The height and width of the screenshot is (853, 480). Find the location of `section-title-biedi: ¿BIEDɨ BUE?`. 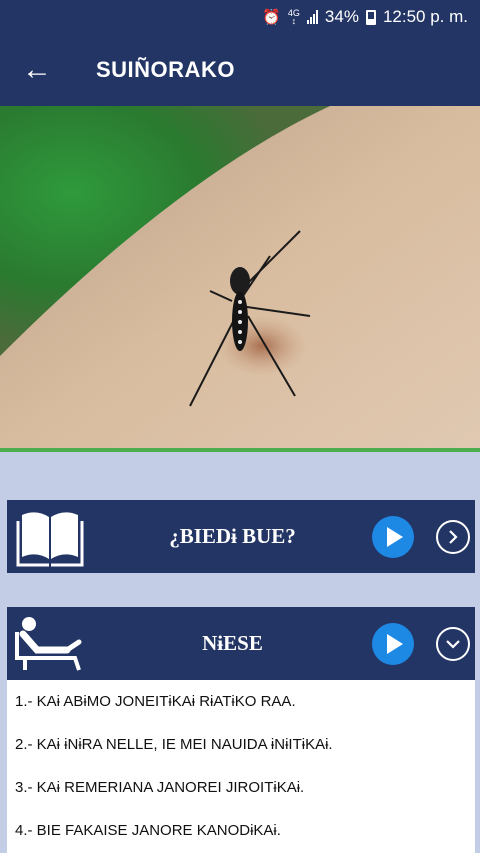

section-title-biedi: ¿BIEDɨ BUE? is located at coordinates (232, 536).